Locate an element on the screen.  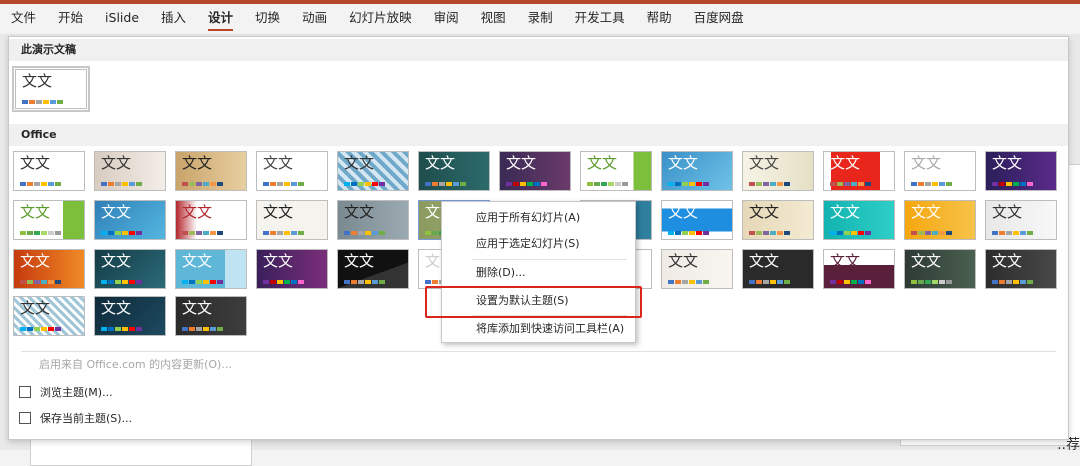
apply-to-all-slides: 应用于所有幻灯片(A) is located at coordinates (538, 218).